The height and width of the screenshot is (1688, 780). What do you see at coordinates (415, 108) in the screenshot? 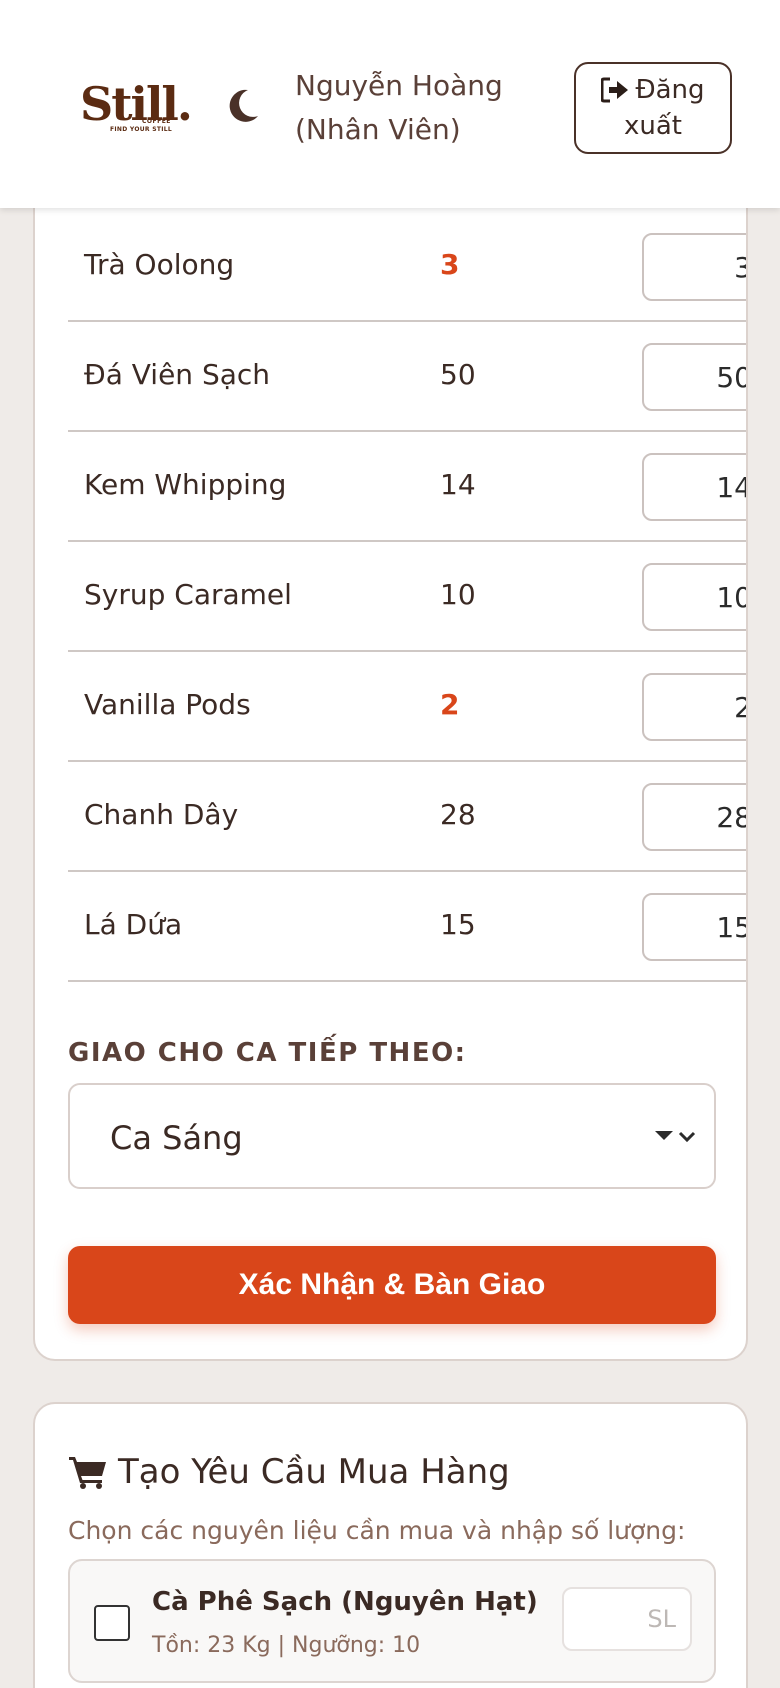
I see `user-name: Nguyễn Hoàng (Nhân Viên)` at bounding box center [415, 108].